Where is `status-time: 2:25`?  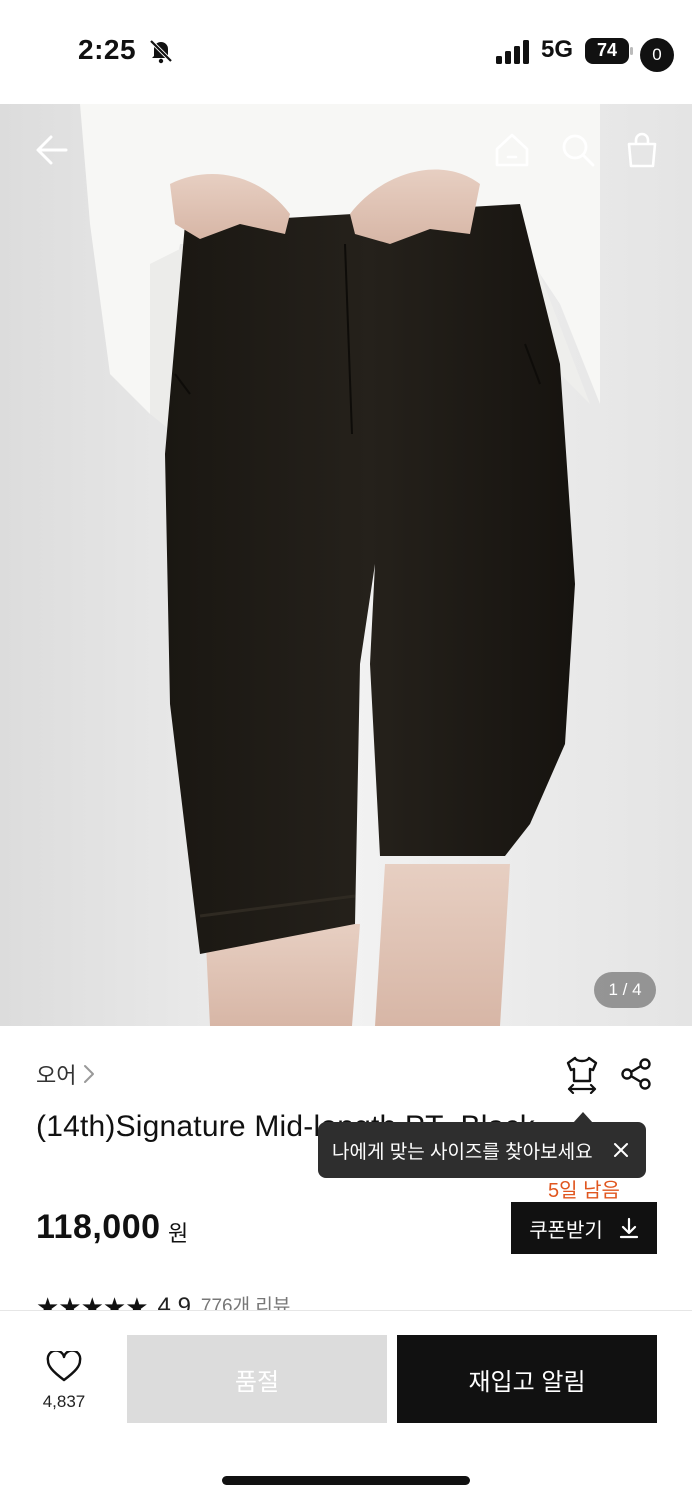 status-time: 2:25 is located at coordinates (107, 49).